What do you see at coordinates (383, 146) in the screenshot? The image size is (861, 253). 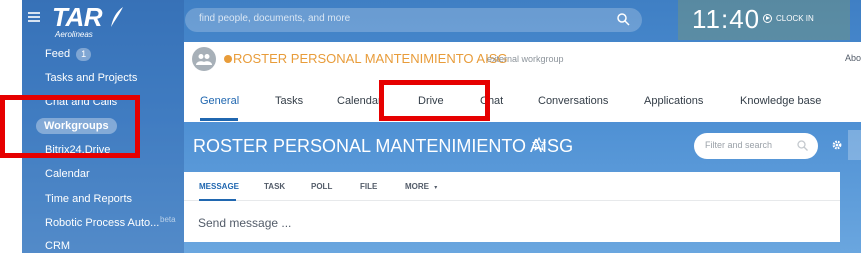 I see `page-title: ROSTER PERSONAL MANTENIMIENTO AISG` at bounding box center [383, 146].